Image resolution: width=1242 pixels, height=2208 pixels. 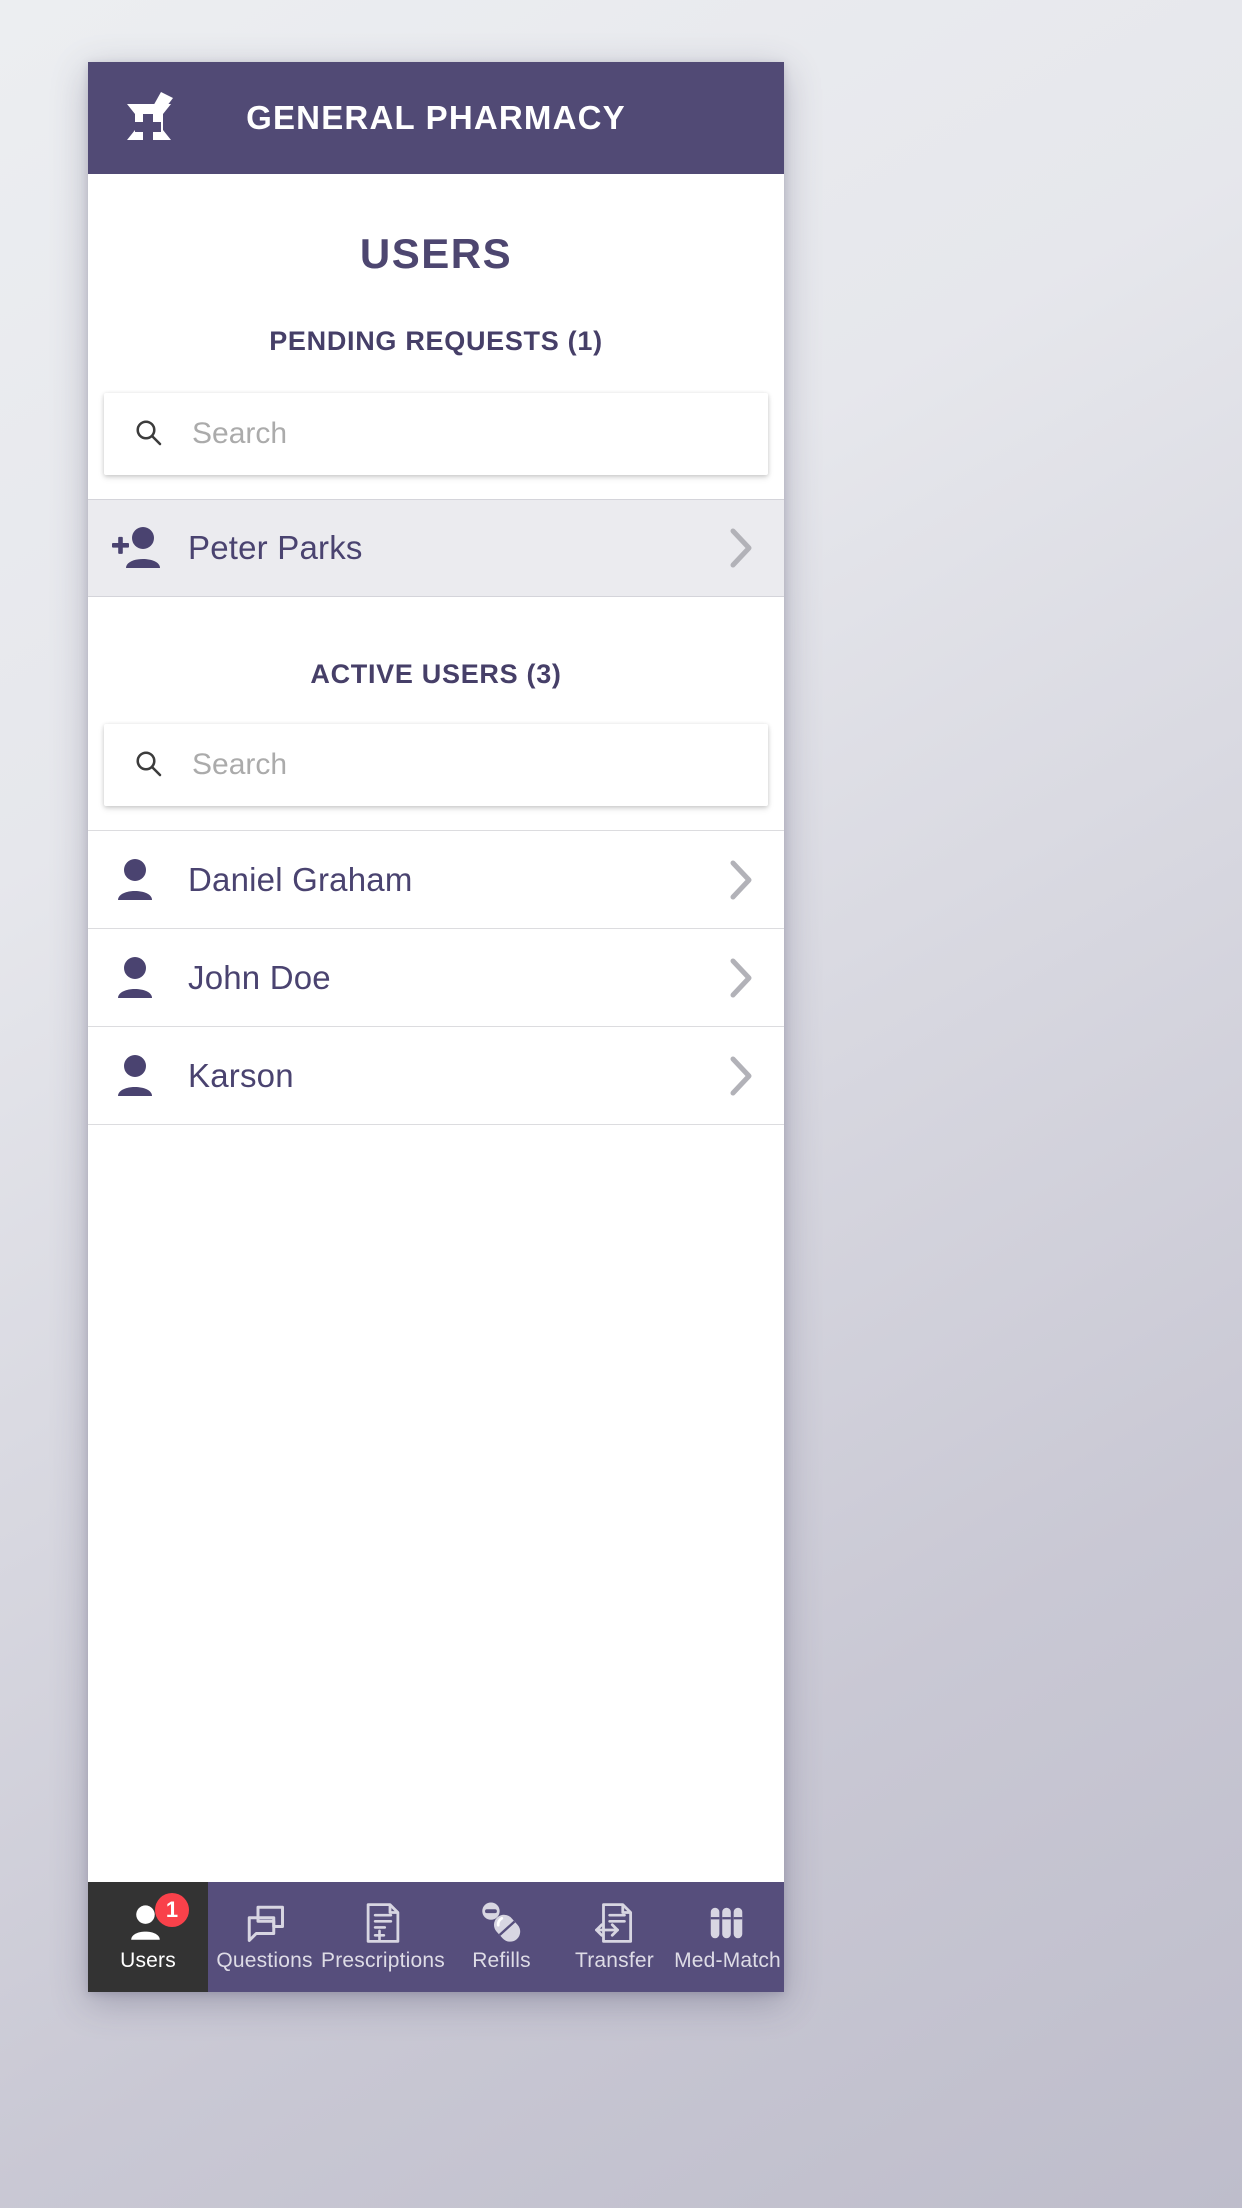 What do you see at coordinates (275, 547) in the screenshot?
I see `user-name: Peter Parks` at bounding box center [275, 547].